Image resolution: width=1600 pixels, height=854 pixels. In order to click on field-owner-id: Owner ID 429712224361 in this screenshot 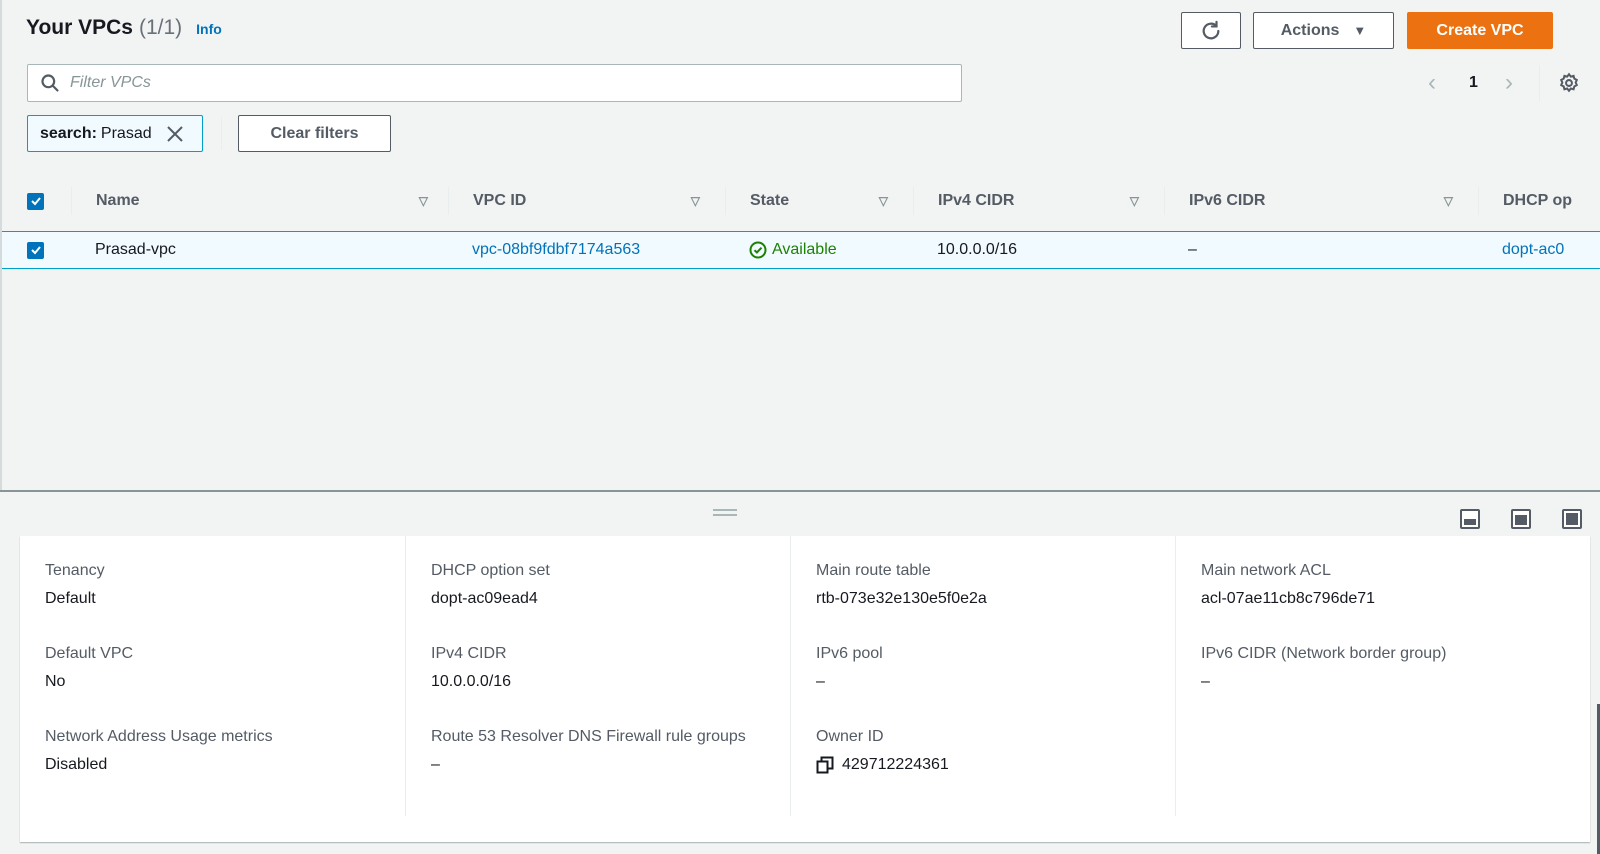, I will do `click(882, 749)`.